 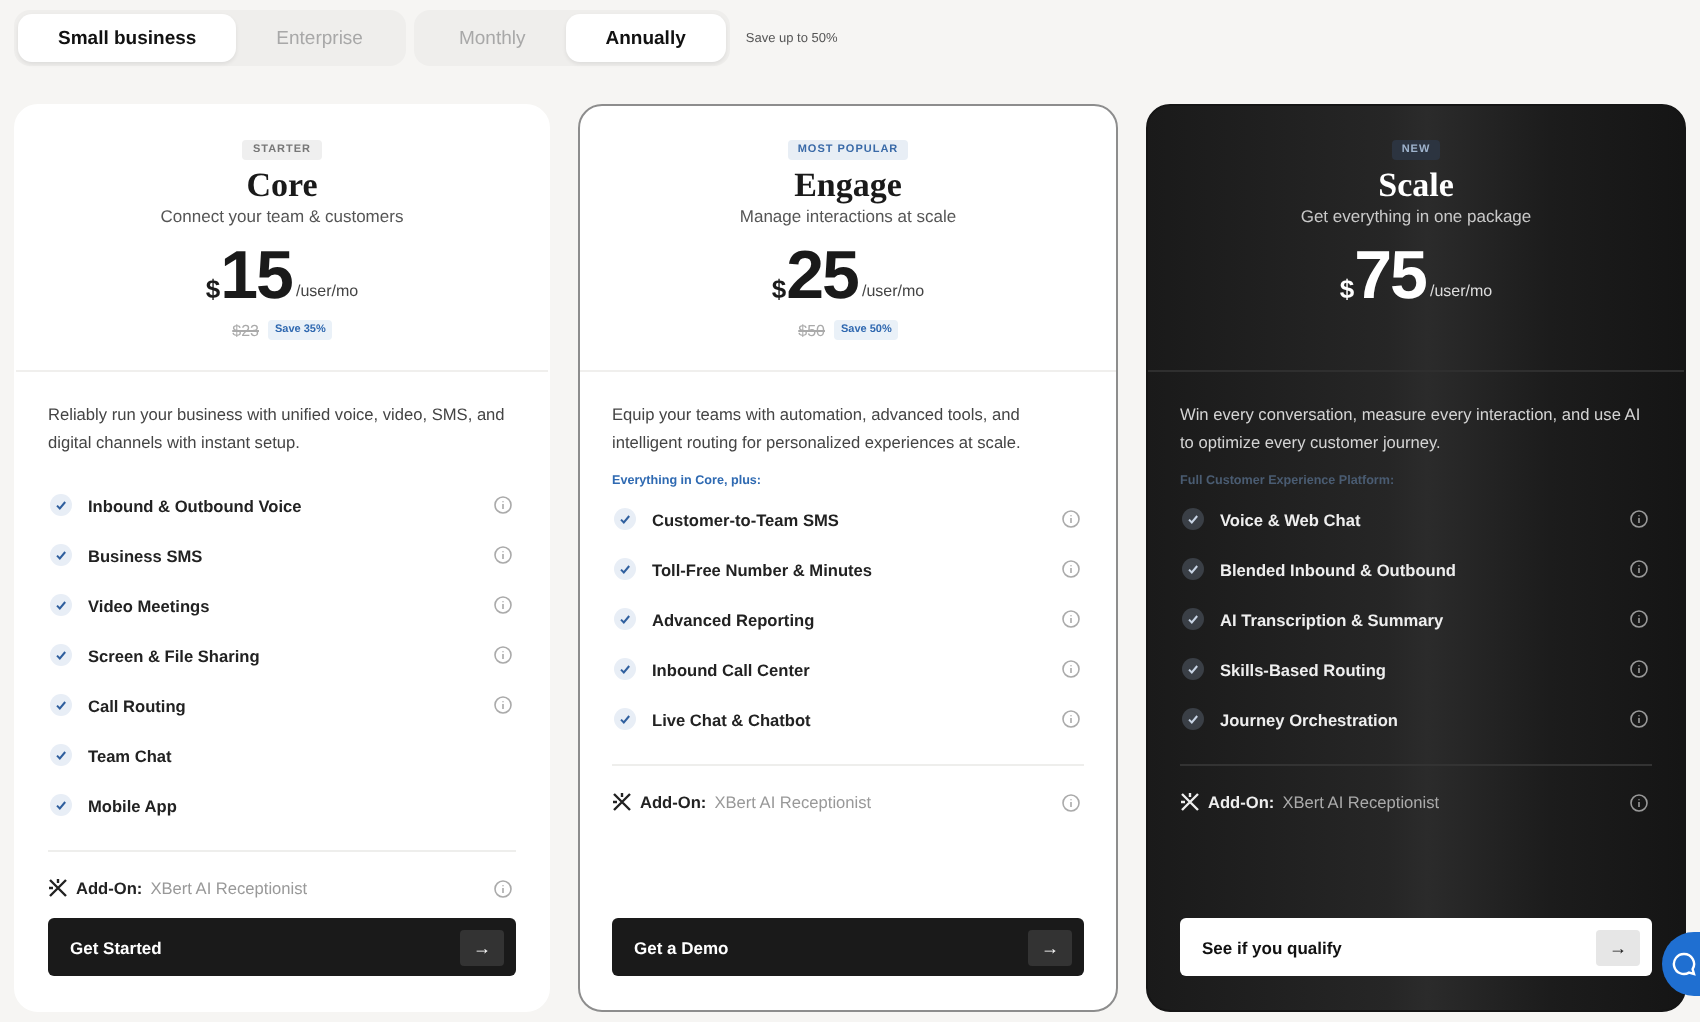 I want to click on billing-tab: Annually, so click(x=645, y=38).